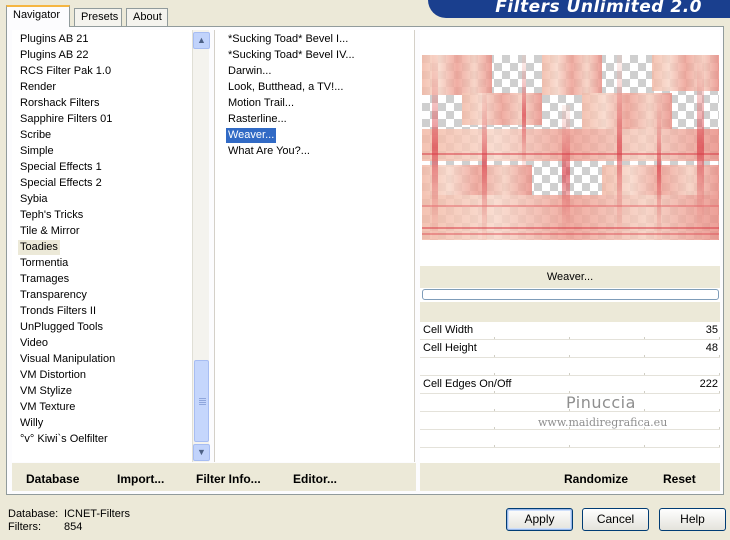  I want to click on status-filters: Filters: 854, so click(45, 527).